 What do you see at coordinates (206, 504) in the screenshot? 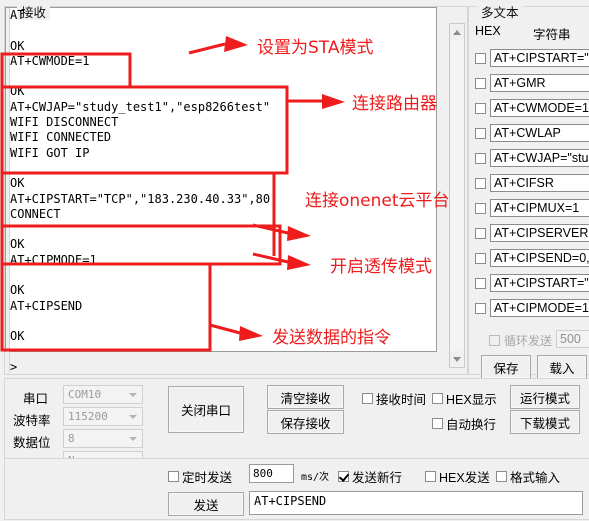
I see `send-button: 发送` at bounding box center [206, 504].